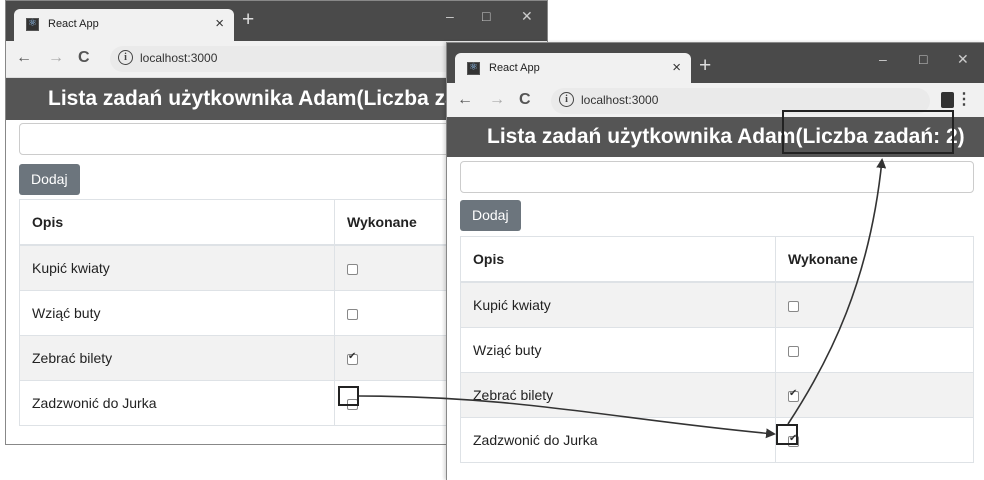  What do you see at coordinates (964, 99) in the screenshot?
I see `more-menu-icon: ⋮` at bounding box center [964, 99].